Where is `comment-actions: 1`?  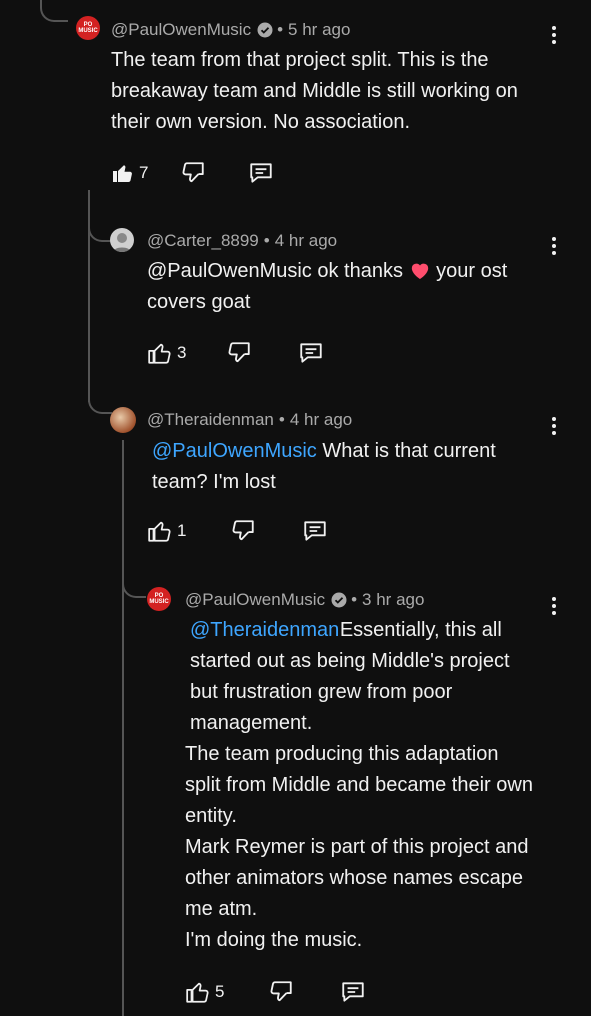
comment-actions: 1 is located at coordinates (237, 531).